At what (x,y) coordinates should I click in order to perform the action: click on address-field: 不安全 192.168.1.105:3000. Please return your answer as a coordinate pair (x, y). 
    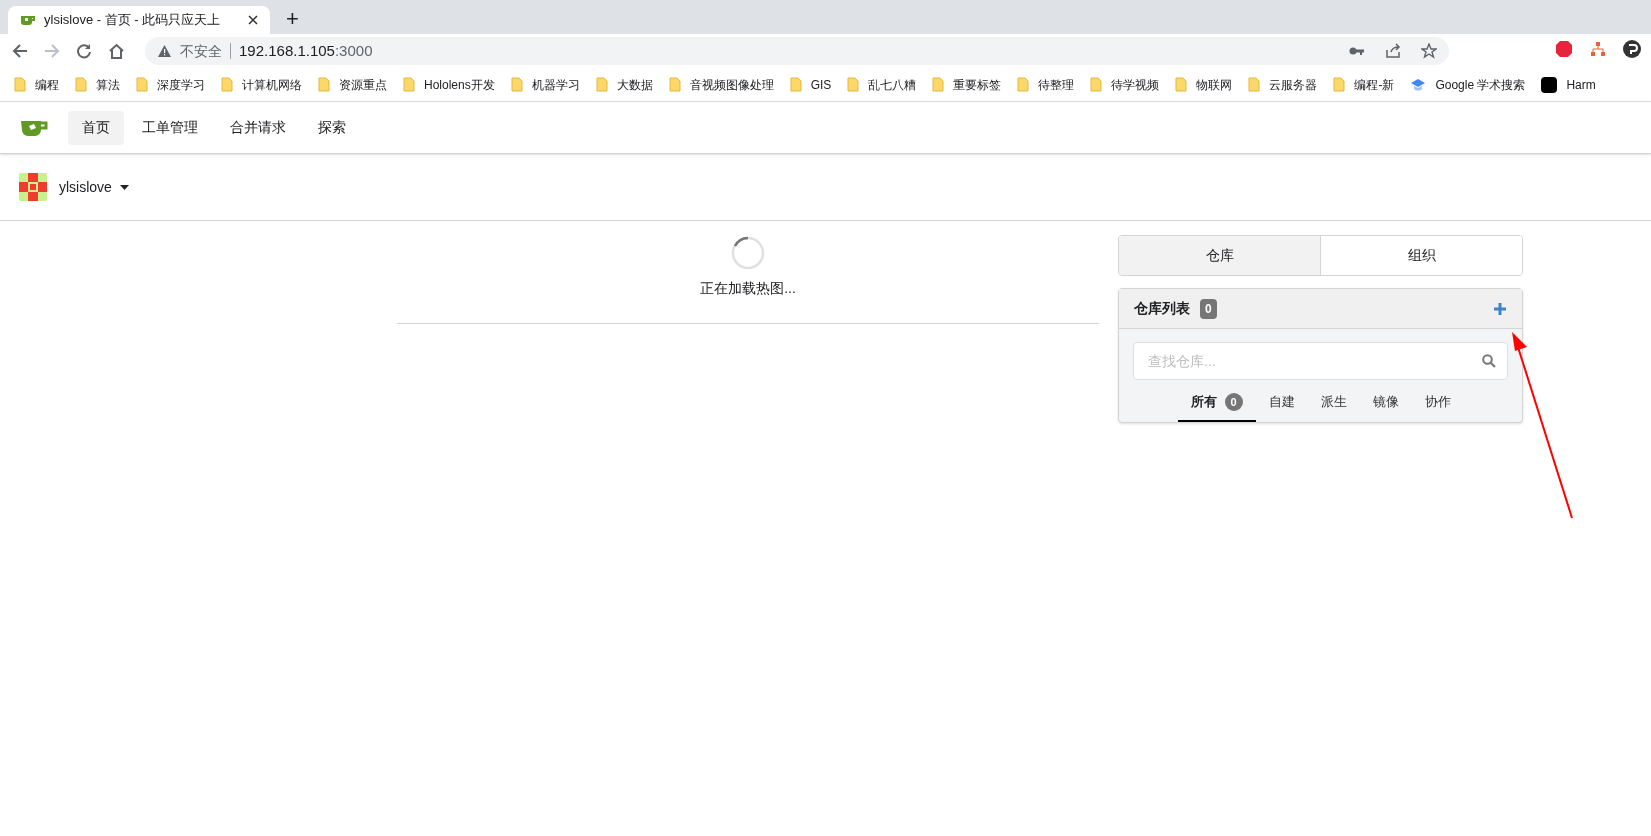
    Looking at the image, I should click on (797, 51).